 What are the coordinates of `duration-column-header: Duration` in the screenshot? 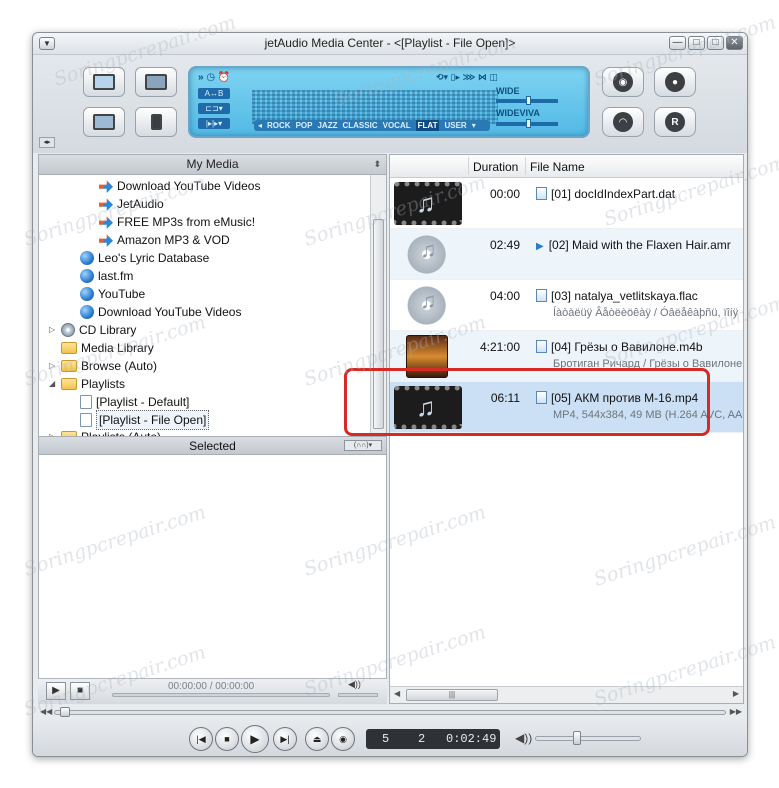 It's located at (495, 167).